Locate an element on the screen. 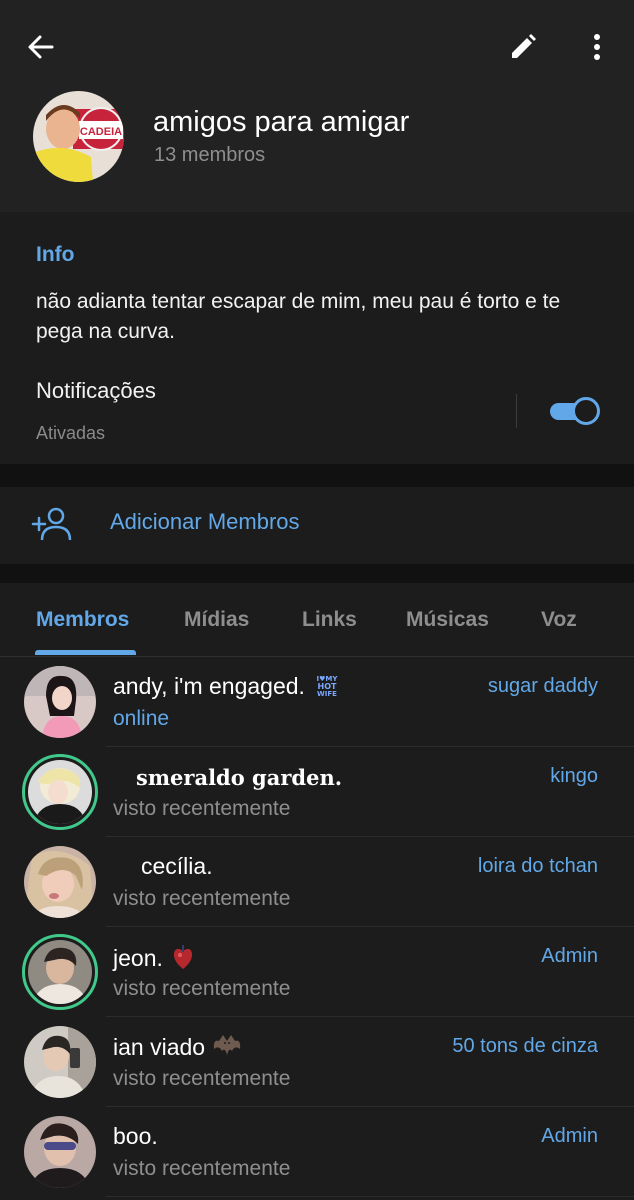 This screenshot has height=1200, width=634. list-item: boo. visto recentemente Admin is located at coordinates (317, 1152).